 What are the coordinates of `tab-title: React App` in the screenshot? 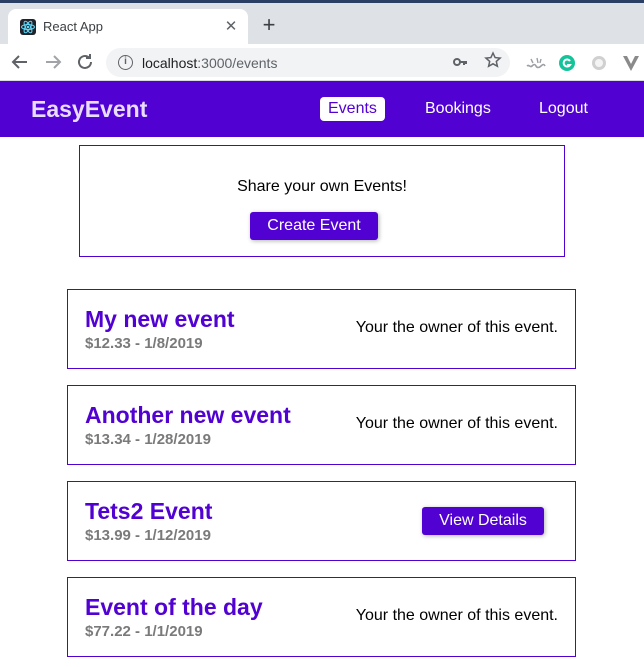 It's located at (73, 26).